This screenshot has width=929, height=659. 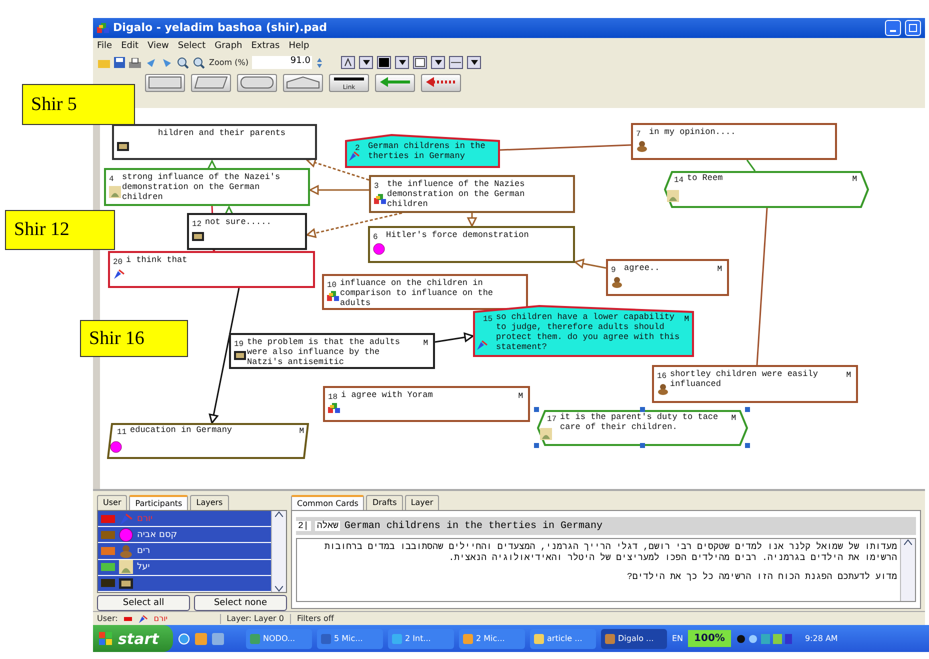 What do you see at coordinates (184, 535) in the screenshot?
I see `participant-row: קסם אביה` at bounding box center [184, 535].